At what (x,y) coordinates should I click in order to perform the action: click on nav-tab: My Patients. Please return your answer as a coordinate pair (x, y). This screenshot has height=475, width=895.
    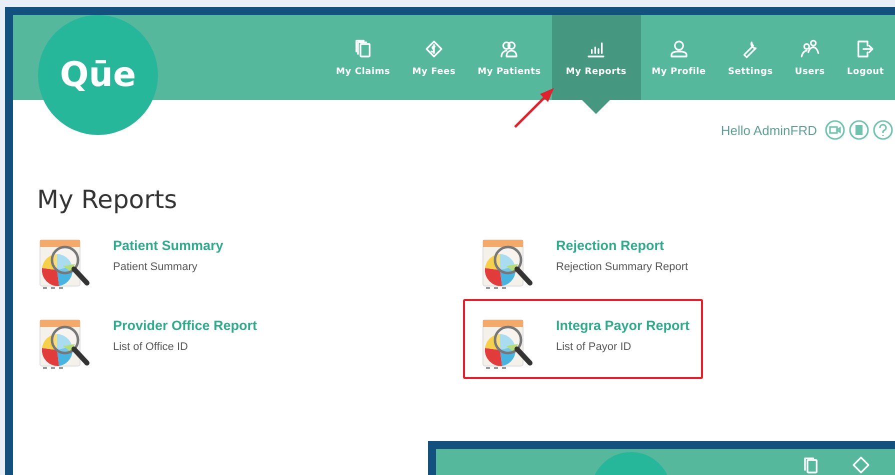
    Looking at the image, I should click on (509, 57).